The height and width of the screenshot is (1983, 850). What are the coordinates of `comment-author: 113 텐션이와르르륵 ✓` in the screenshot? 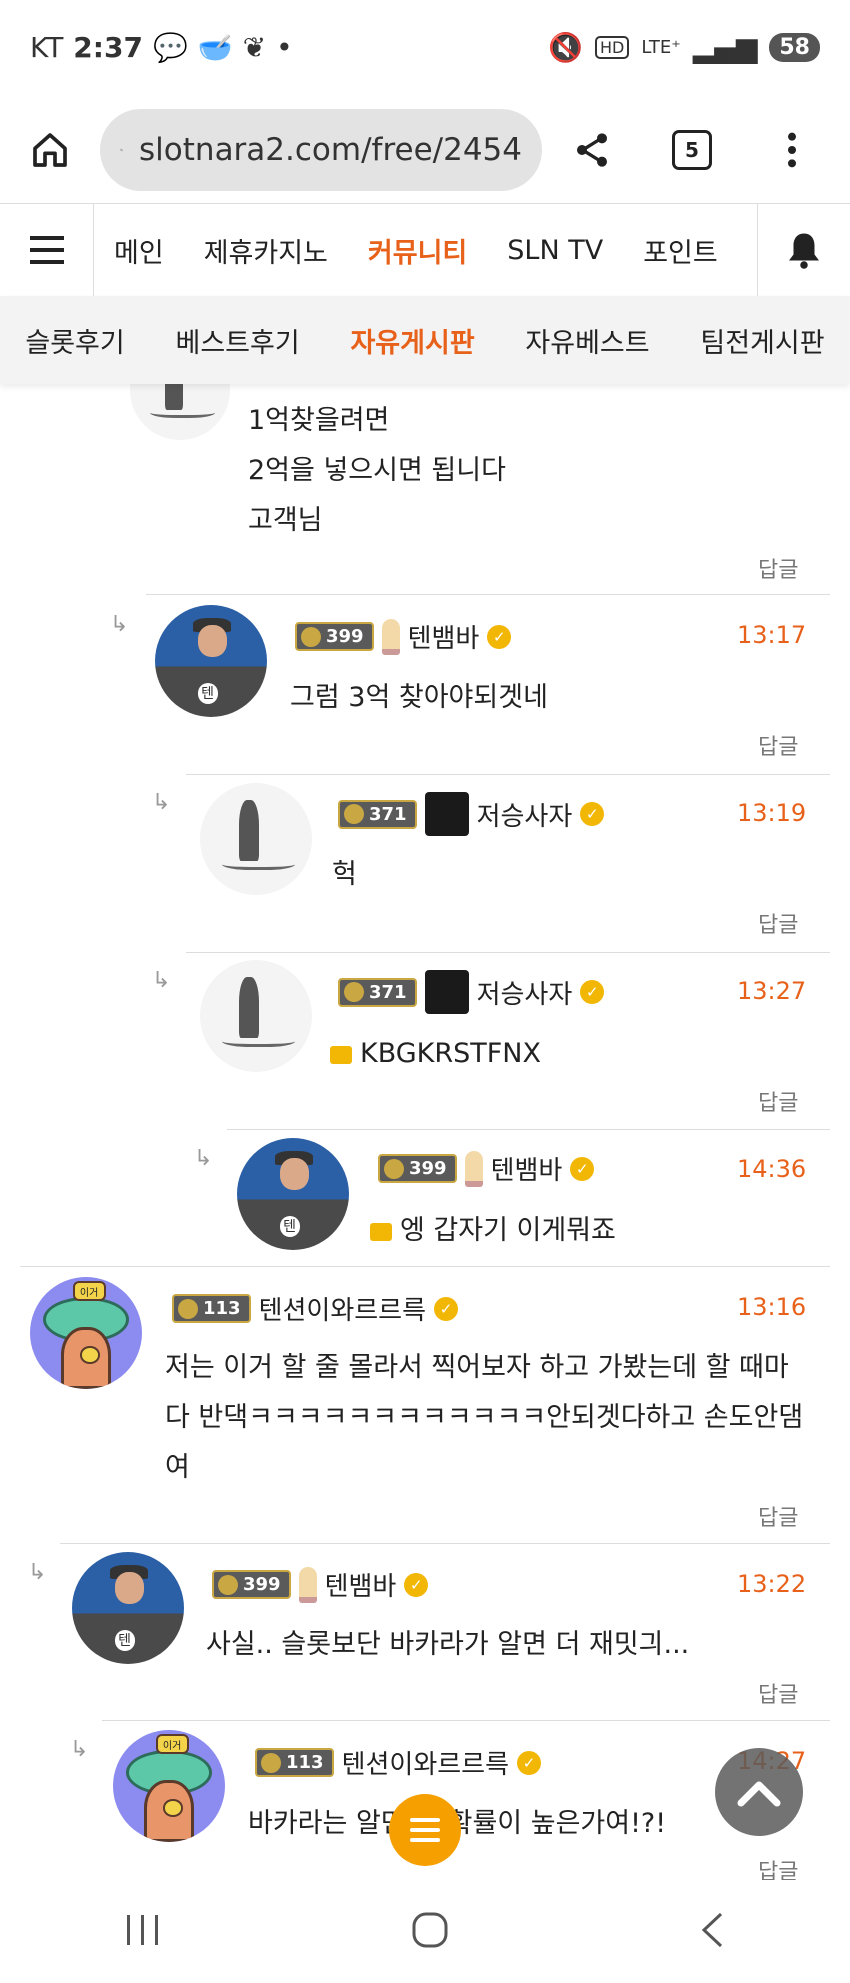 It's located at (398, 1762).